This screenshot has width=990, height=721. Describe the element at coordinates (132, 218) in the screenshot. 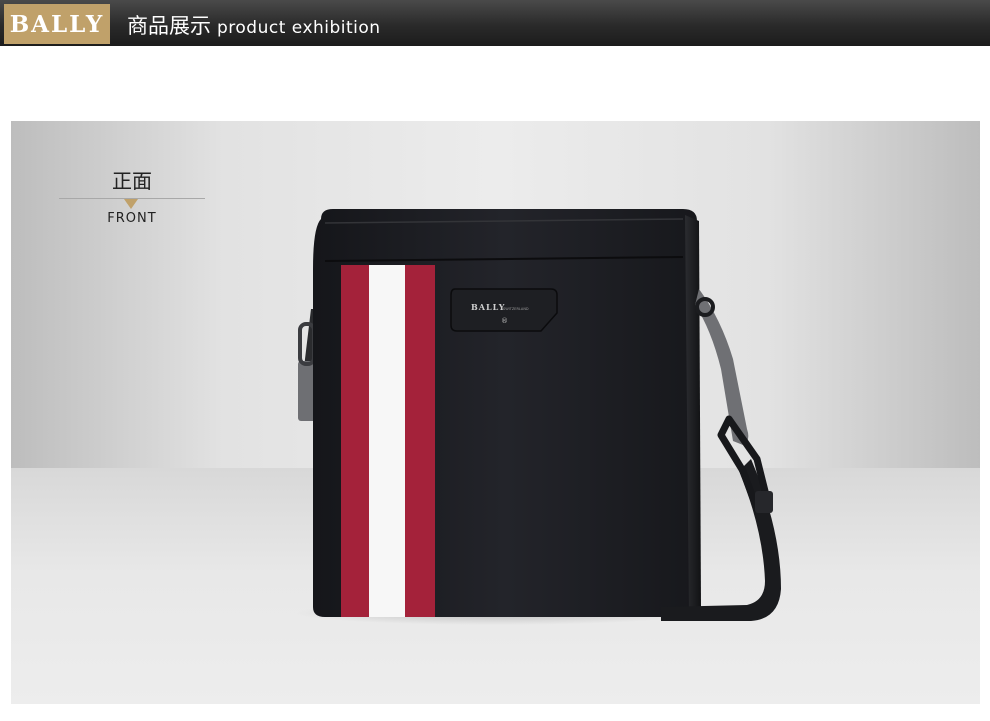

I see `view-label-en: FRONT` at that location.